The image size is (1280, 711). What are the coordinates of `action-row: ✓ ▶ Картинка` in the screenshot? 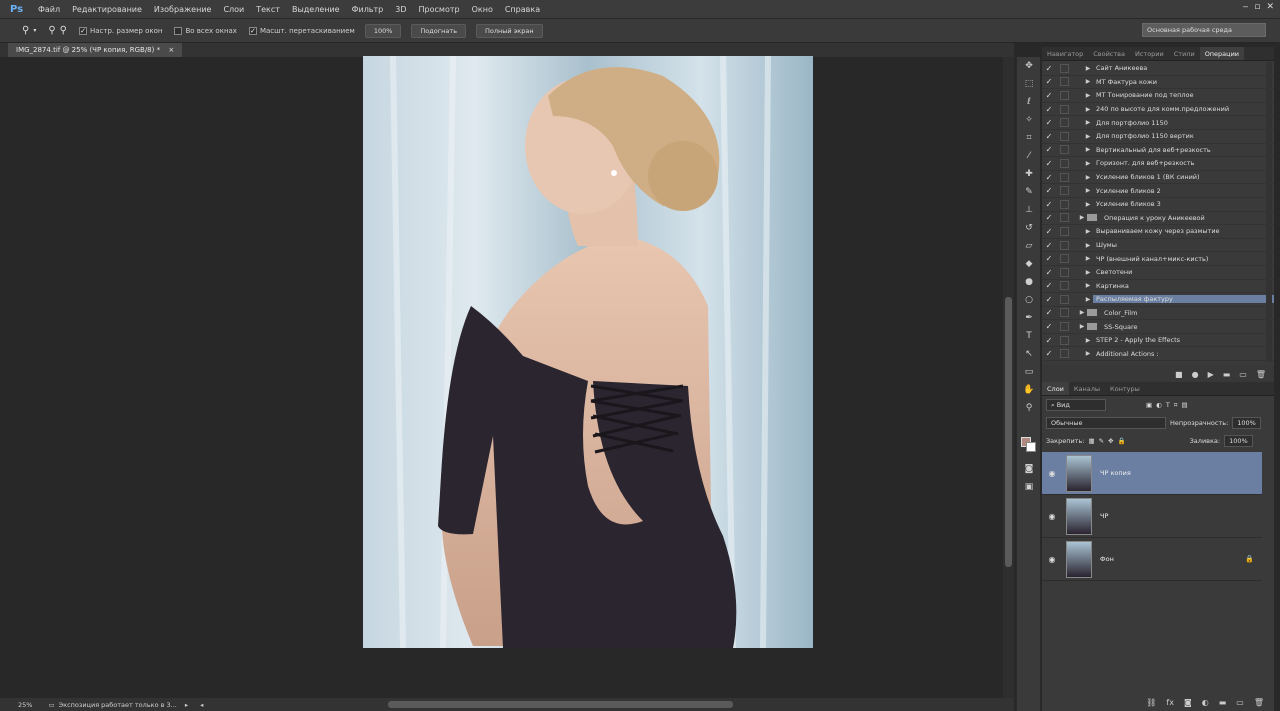 It's located at (1158, 287).